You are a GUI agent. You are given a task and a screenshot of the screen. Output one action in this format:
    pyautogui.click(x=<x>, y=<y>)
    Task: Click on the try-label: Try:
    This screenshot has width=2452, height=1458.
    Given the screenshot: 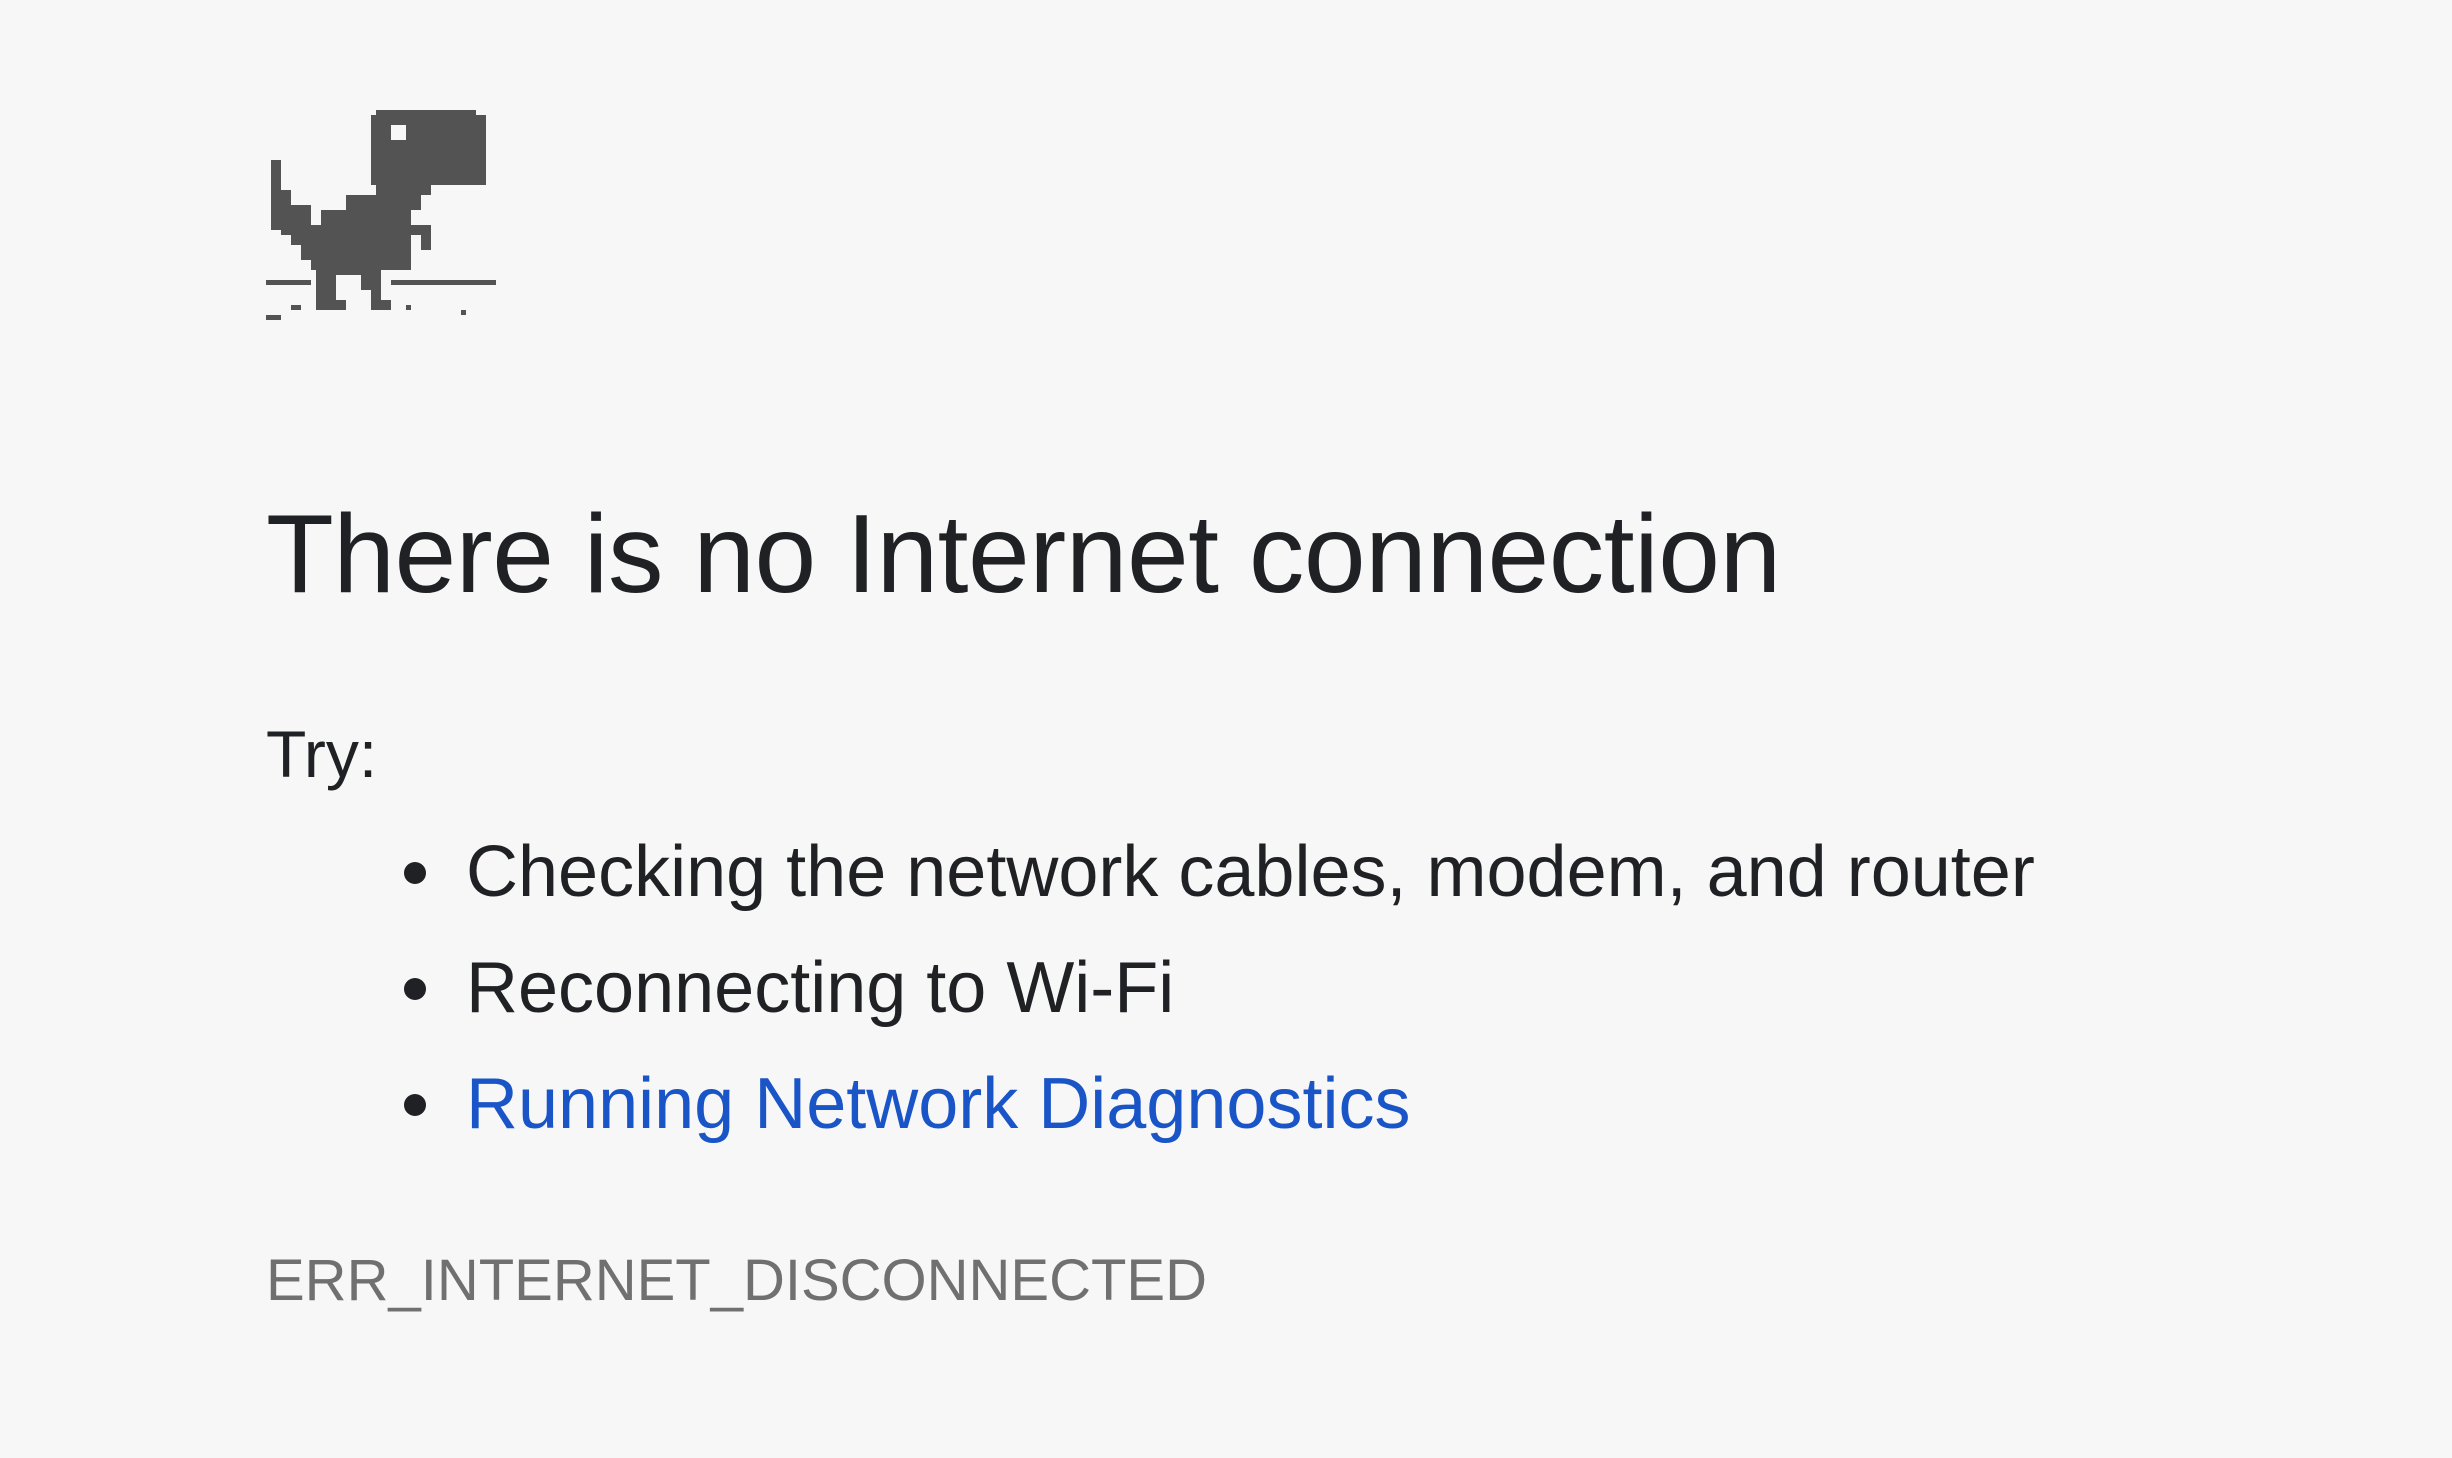 What is the action you would take?
    pyautogui.click(x=322, y=754)
    